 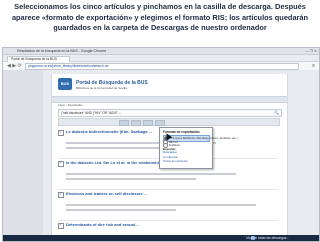 I want to click on menu-icon: ≡, so click(x=313, y=66).